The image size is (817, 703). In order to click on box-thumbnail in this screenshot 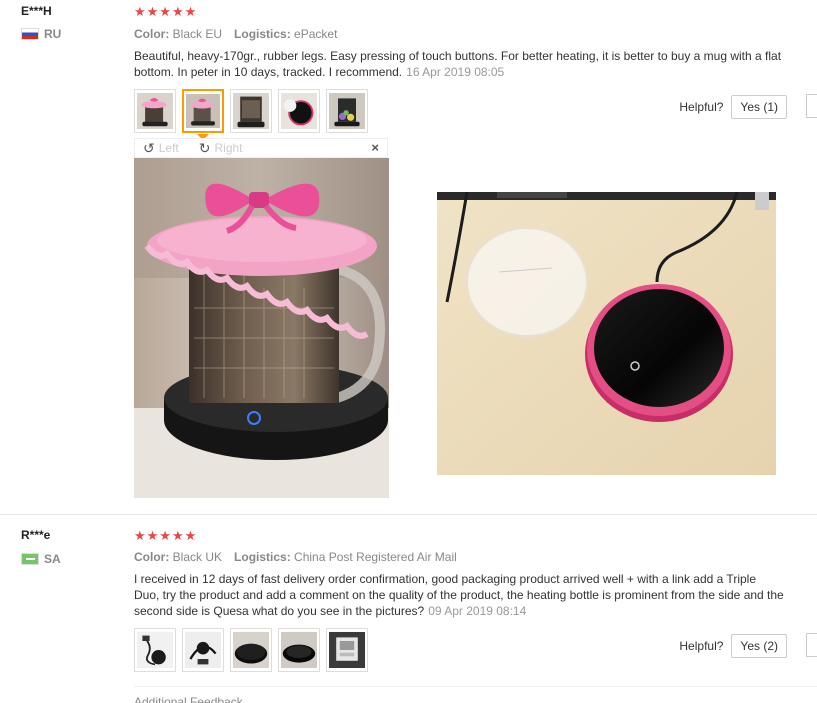, I will do `click(347, 650)`.